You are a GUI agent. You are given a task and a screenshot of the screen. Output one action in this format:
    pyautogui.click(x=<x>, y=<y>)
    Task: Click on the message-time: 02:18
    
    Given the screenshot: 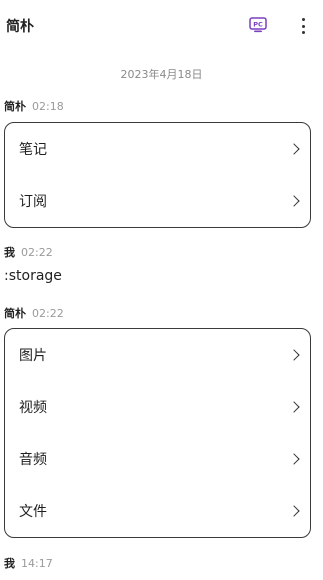 What is the action you would take?
    pyautogui.click(x=48, y=106)
    